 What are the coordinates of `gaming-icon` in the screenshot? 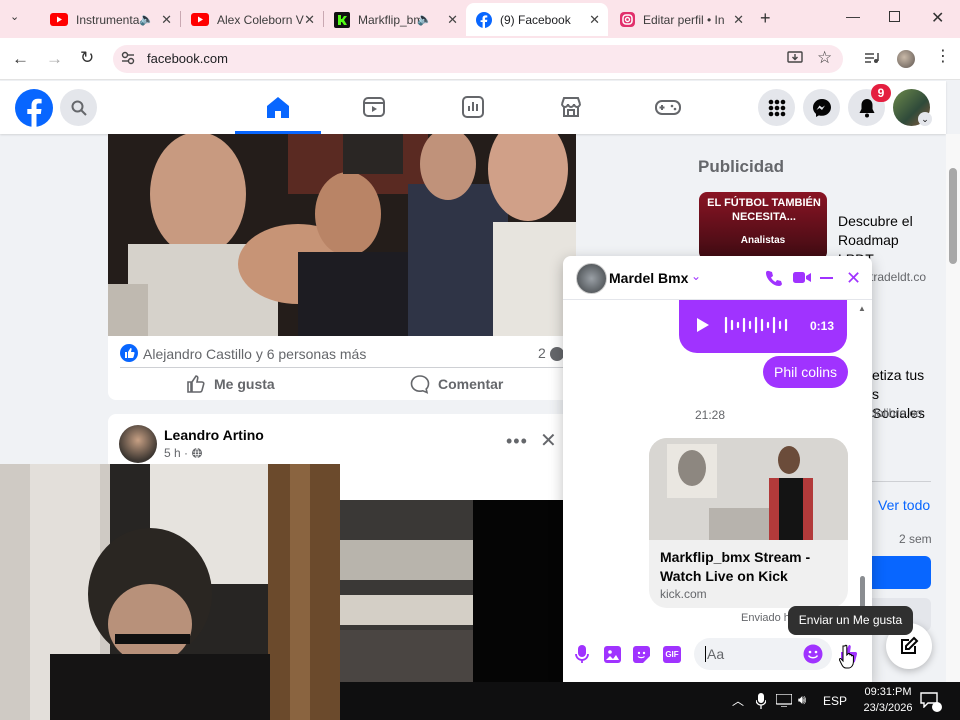 It's located at (668, 107).